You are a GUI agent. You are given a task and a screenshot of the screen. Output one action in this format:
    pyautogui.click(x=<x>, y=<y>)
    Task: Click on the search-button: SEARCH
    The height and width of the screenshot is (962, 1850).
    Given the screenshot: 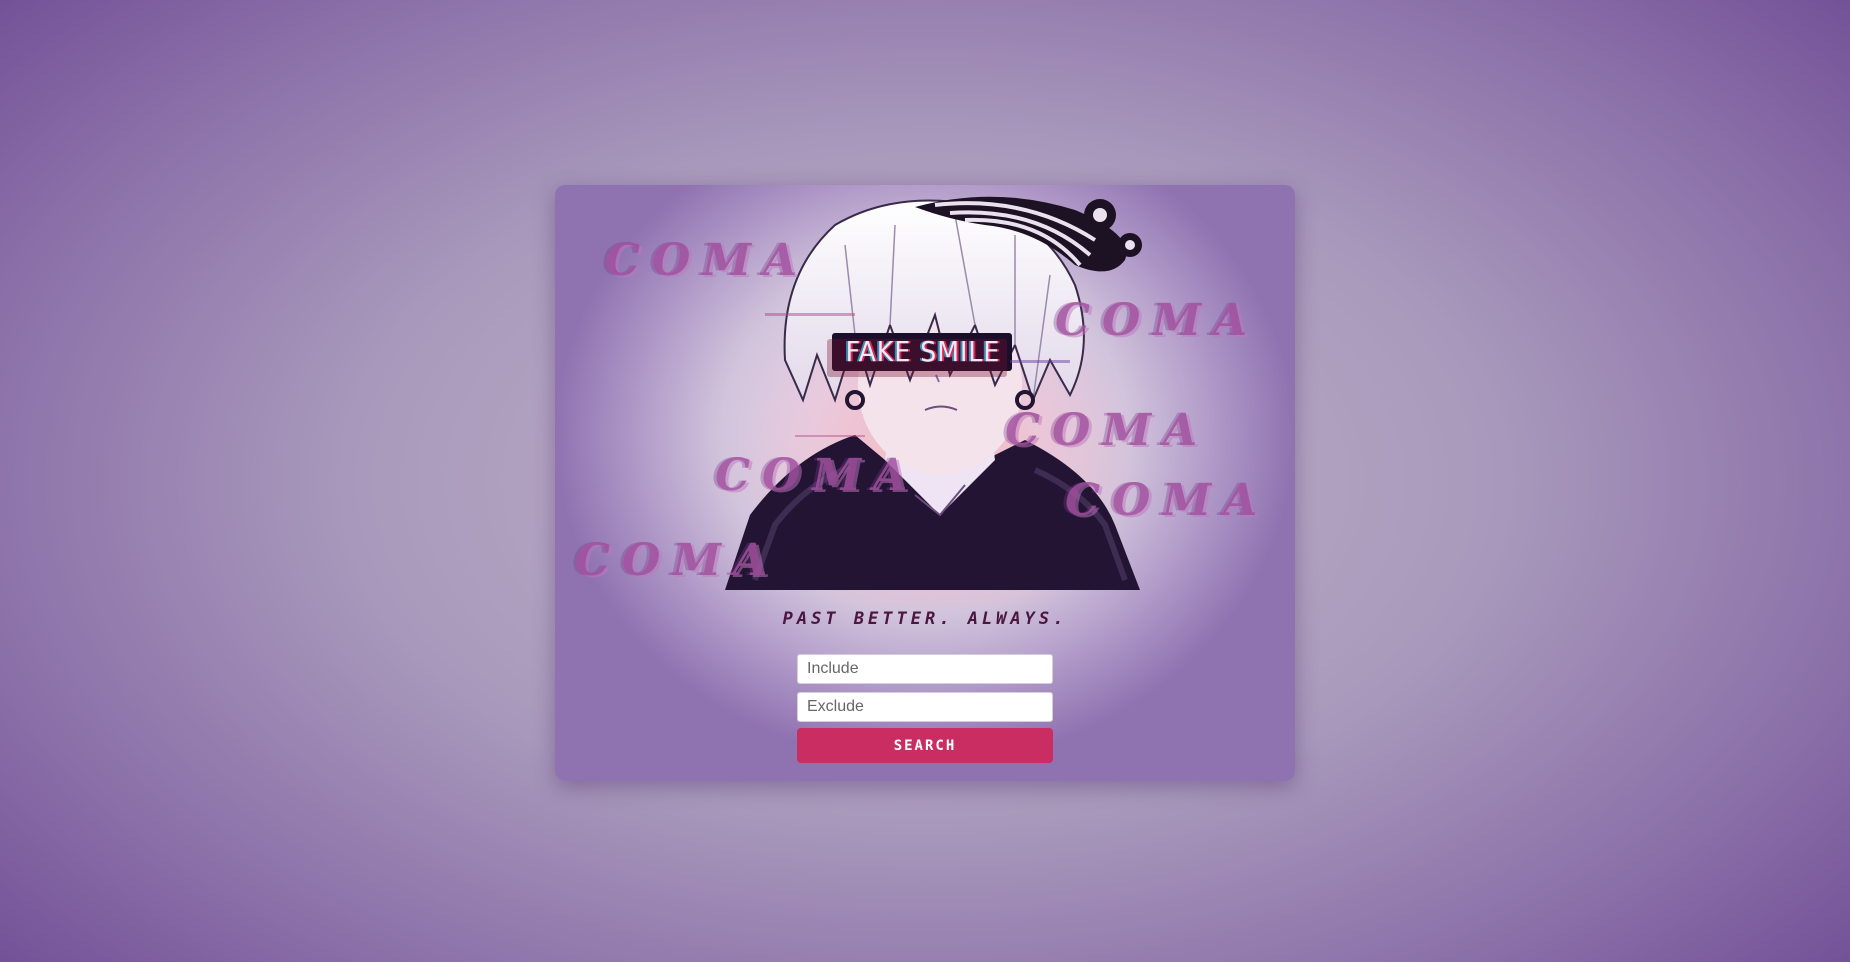 What is the action you would take?
    pyautogui.click(x=925, y=745)
    